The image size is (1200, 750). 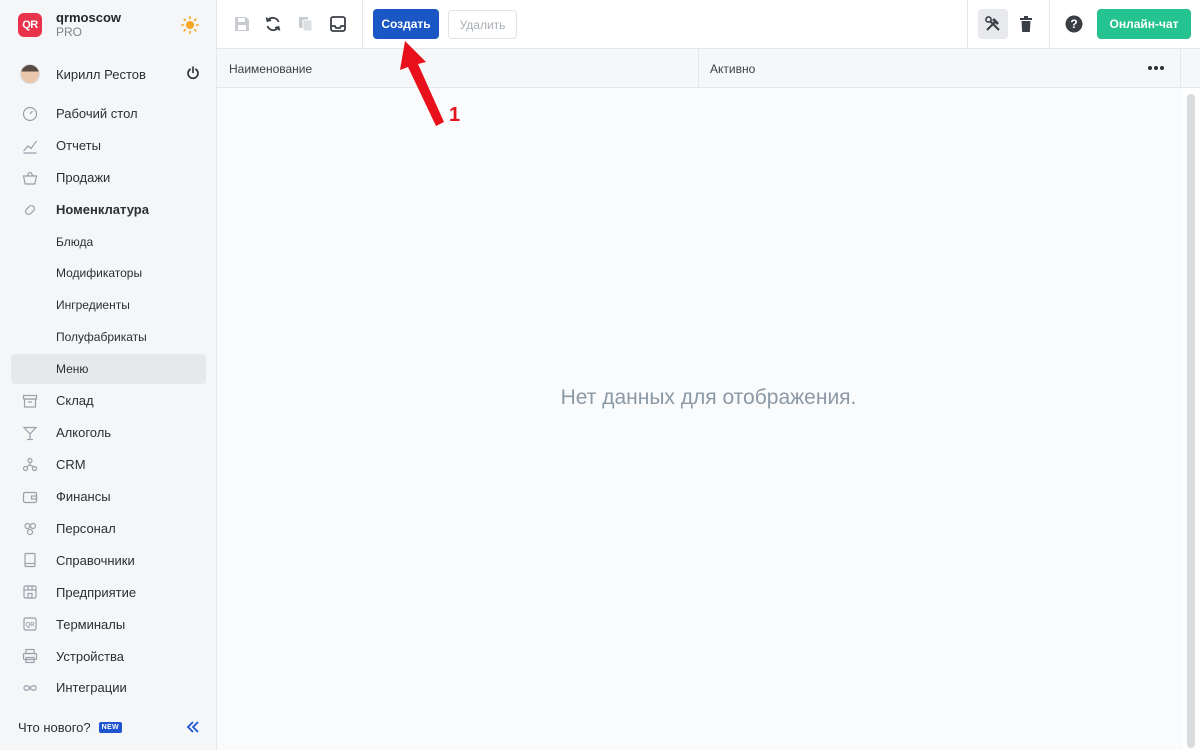 What do you see at coordinates (108, 433) in the screenshot?
I see `sidebar-item-alcohol: Алкоголь` at bounding box center [108, 433].